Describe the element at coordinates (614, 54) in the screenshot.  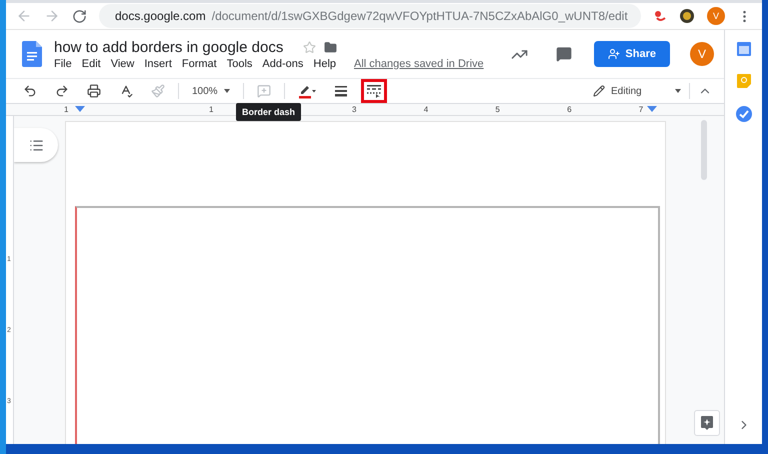
I see `add-person-icon` at that location.